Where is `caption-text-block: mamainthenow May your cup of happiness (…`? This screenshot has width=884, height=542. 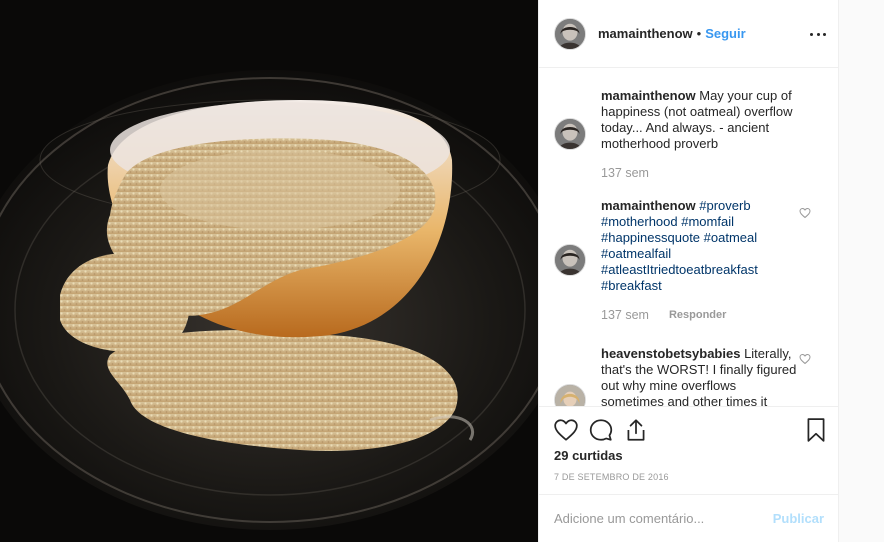
caption-text-block: mamainthenow May your cup of happiness (… is located at coordinates (701, 120).